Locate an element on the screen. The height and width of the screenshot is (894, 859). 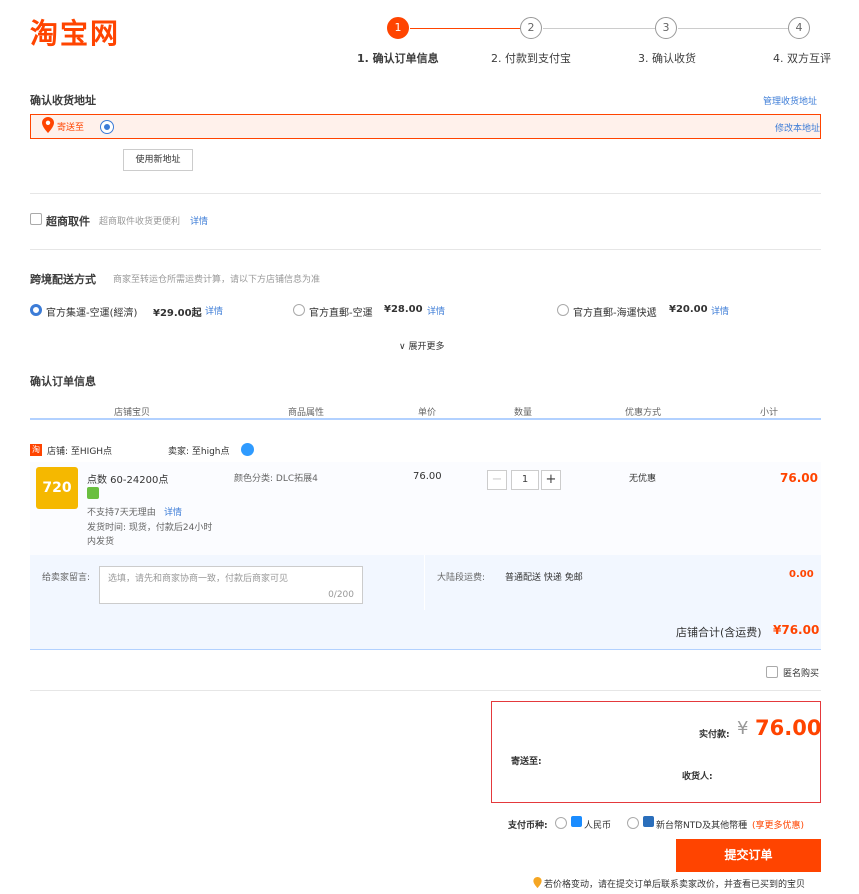
currency-title: 支付币种: is located at coordinates (528, 826).